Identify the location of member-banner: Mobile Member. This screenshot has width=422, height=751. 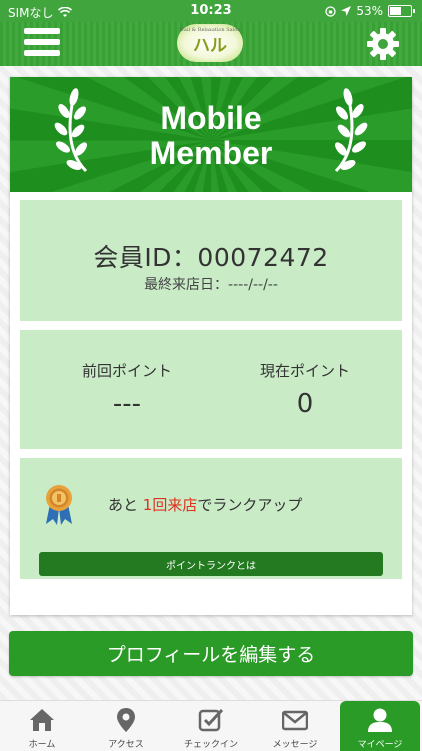
(211, 134).